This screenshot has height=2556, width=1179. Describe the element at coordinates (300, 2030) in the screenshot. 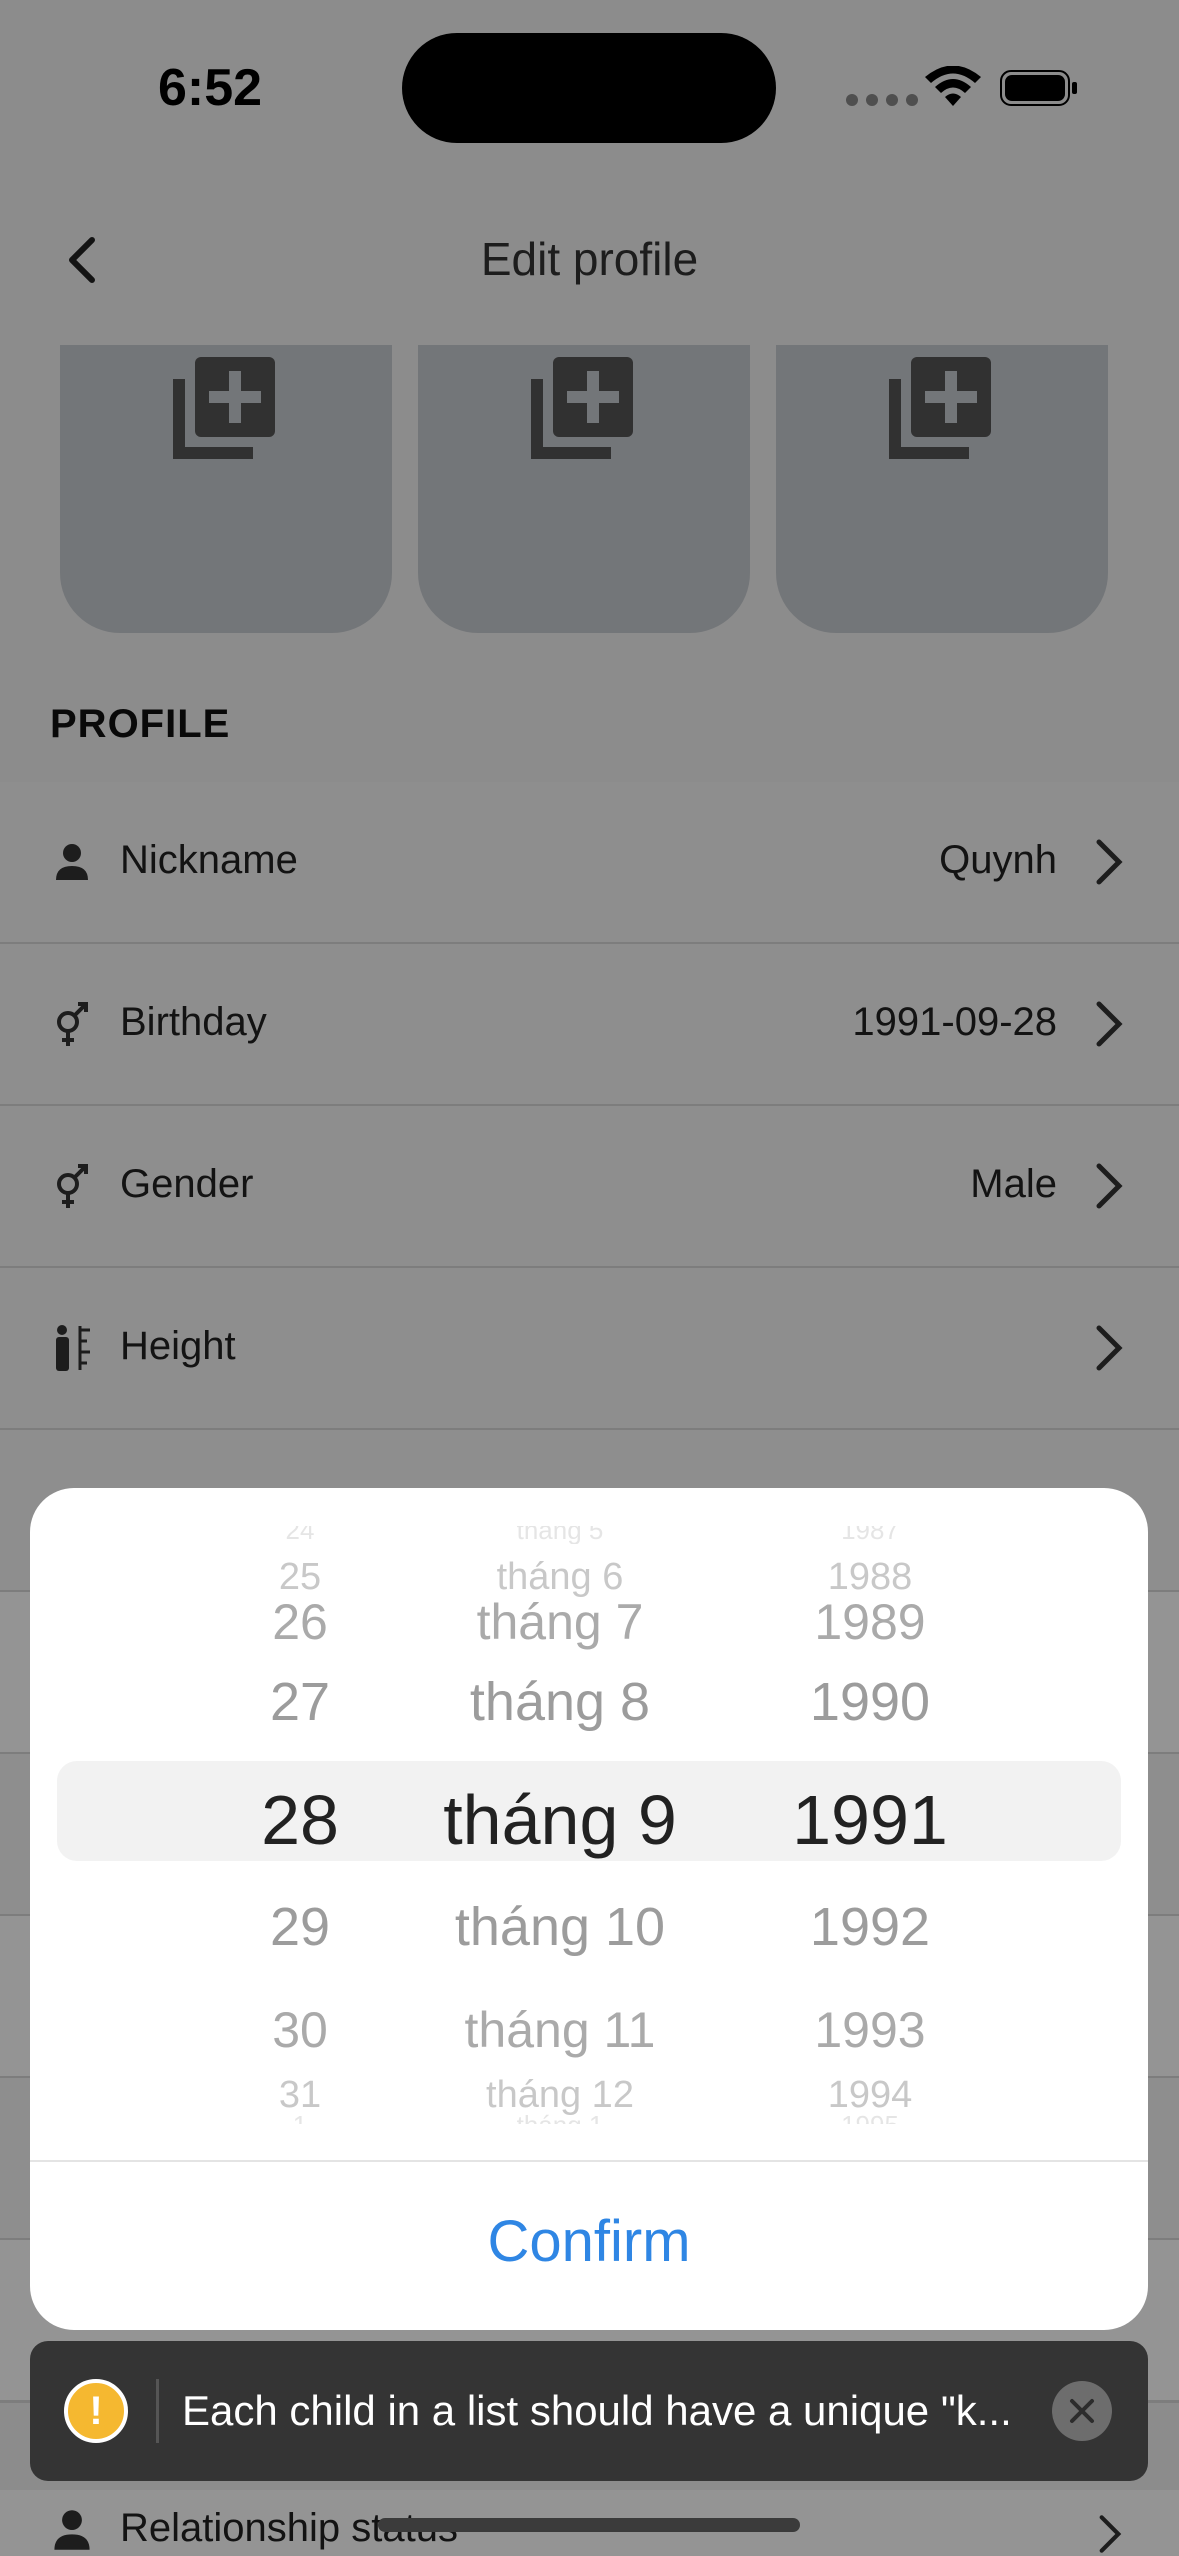

I see `picker-option: 30` at that location.